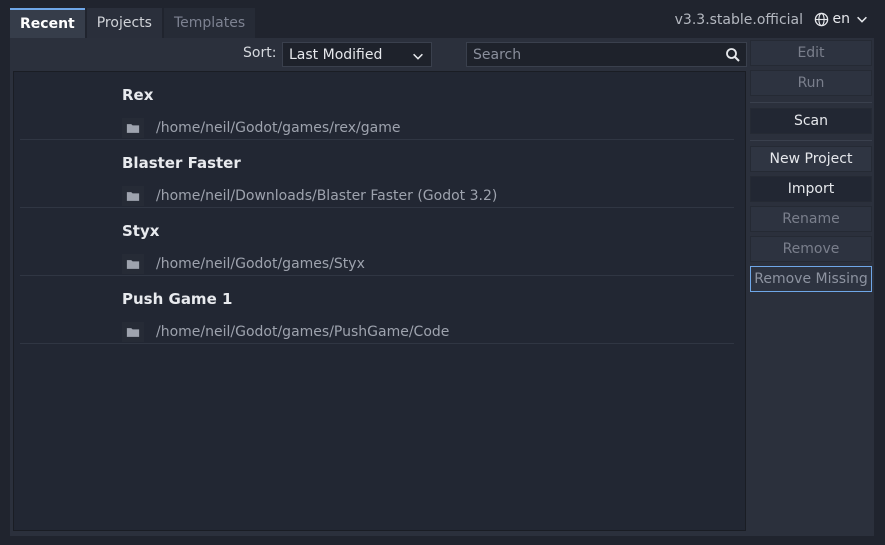 Image resolution: width=885 pixels, height=545 pixels. I want to click on project-path-row: /home/neil/Godot/games/Styx, so click(243, 264).